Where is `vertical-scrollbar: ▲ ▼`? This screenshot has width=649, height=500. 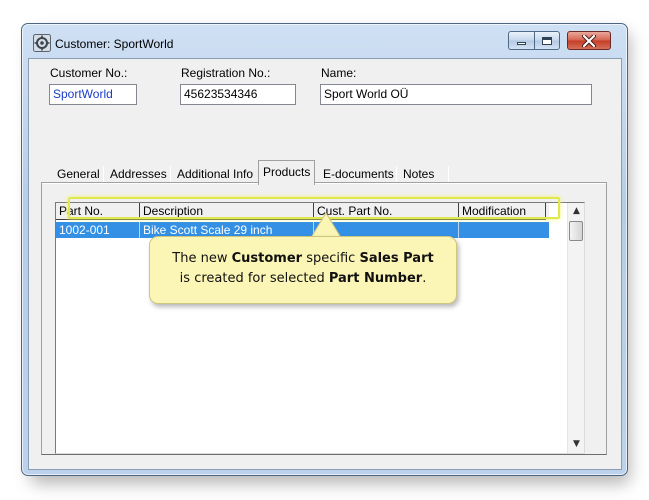
vertical-scrollbar: ▲ ▼ is located at coordinates (575, 328).